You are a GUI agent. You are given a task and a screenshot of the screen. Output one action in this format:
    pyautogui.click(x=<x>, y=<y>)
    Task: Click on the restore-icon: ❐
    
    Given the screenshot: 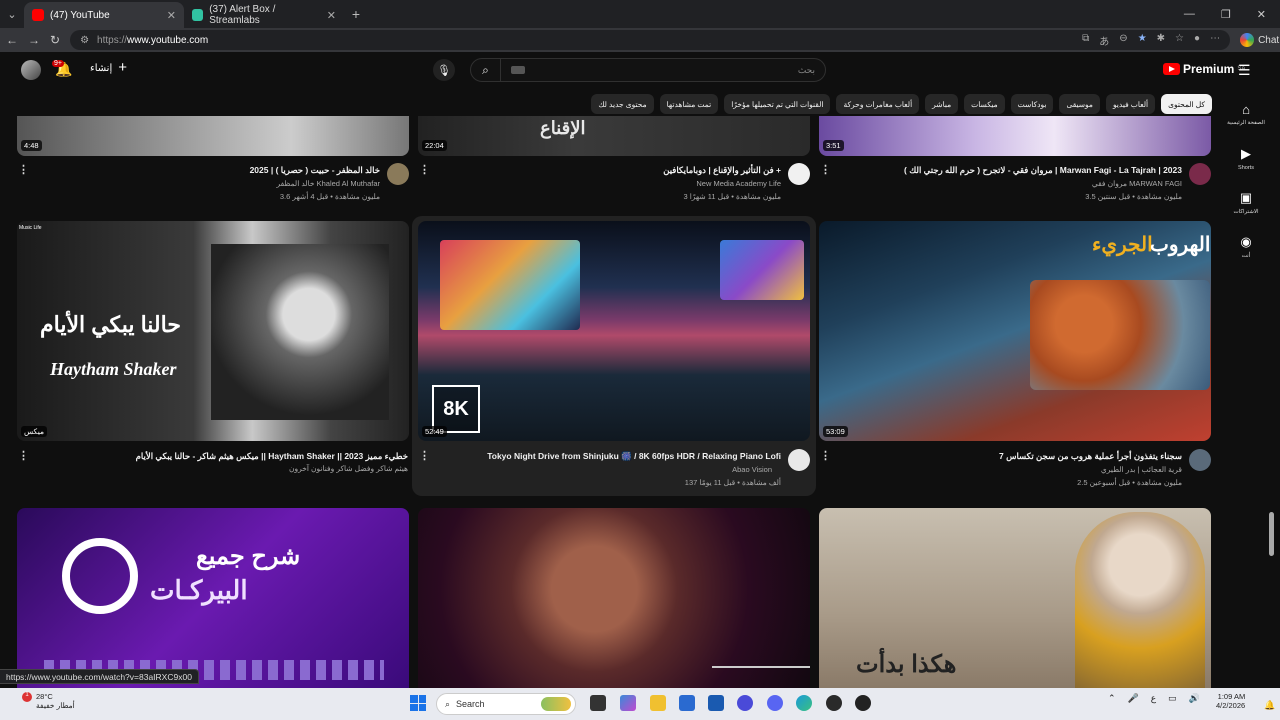 What is the action you would take?
    pyautogui.click(x=1226, y=14)
    